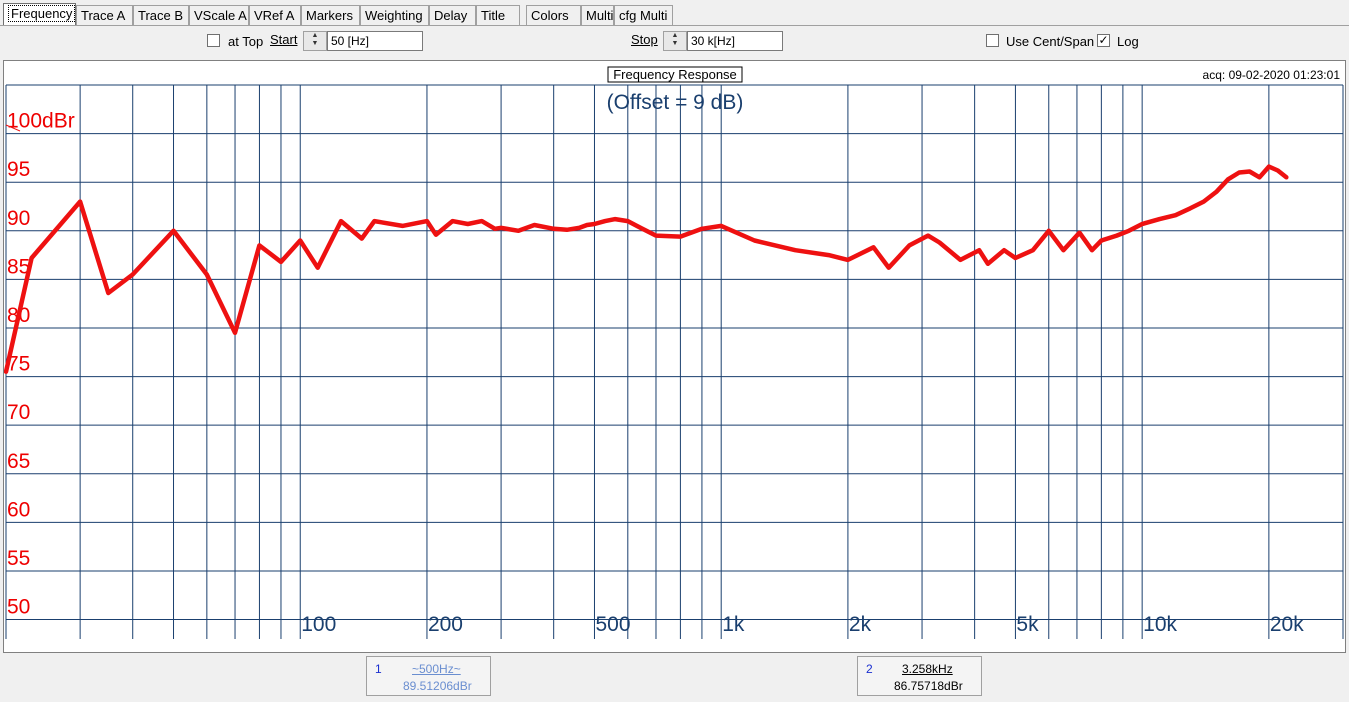 The image size is (1349, 702). Describe the element at coordinates (1050, 41) in the screenshot. I see `use-cent-span-label: Use Cent/Span` at that location.